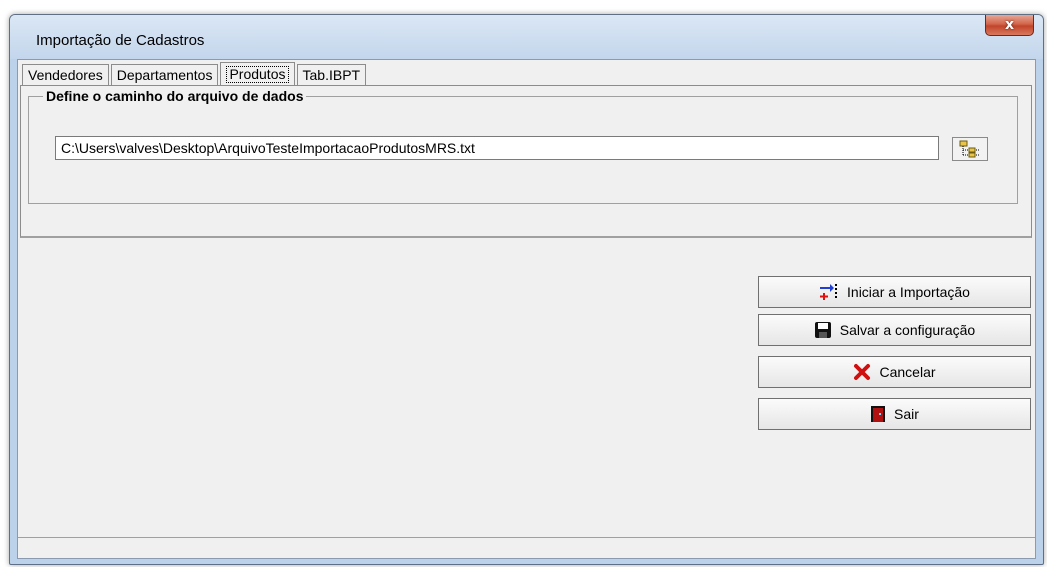 This screenshot has height=567, width=1047. I want to click on tab-tab-ibpt: Tab.IBPT, so click(331, 74).